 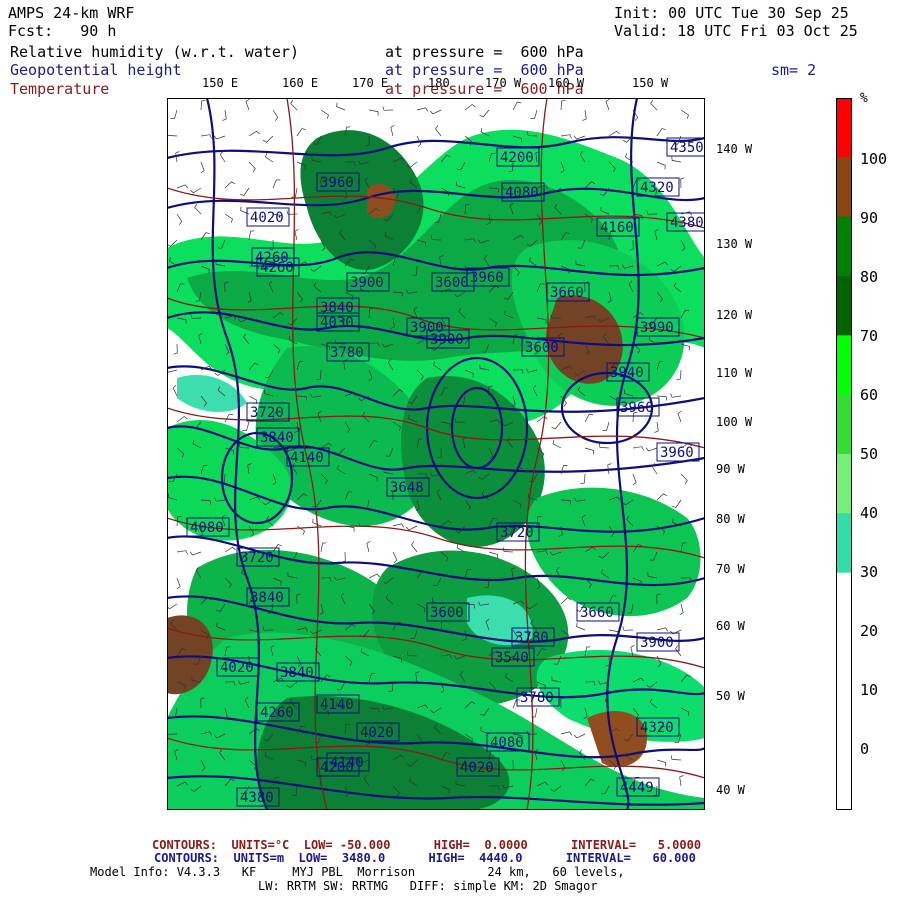 I want to click on forecast-hour: Fcst: 90 h, so click(x=62, y=31).